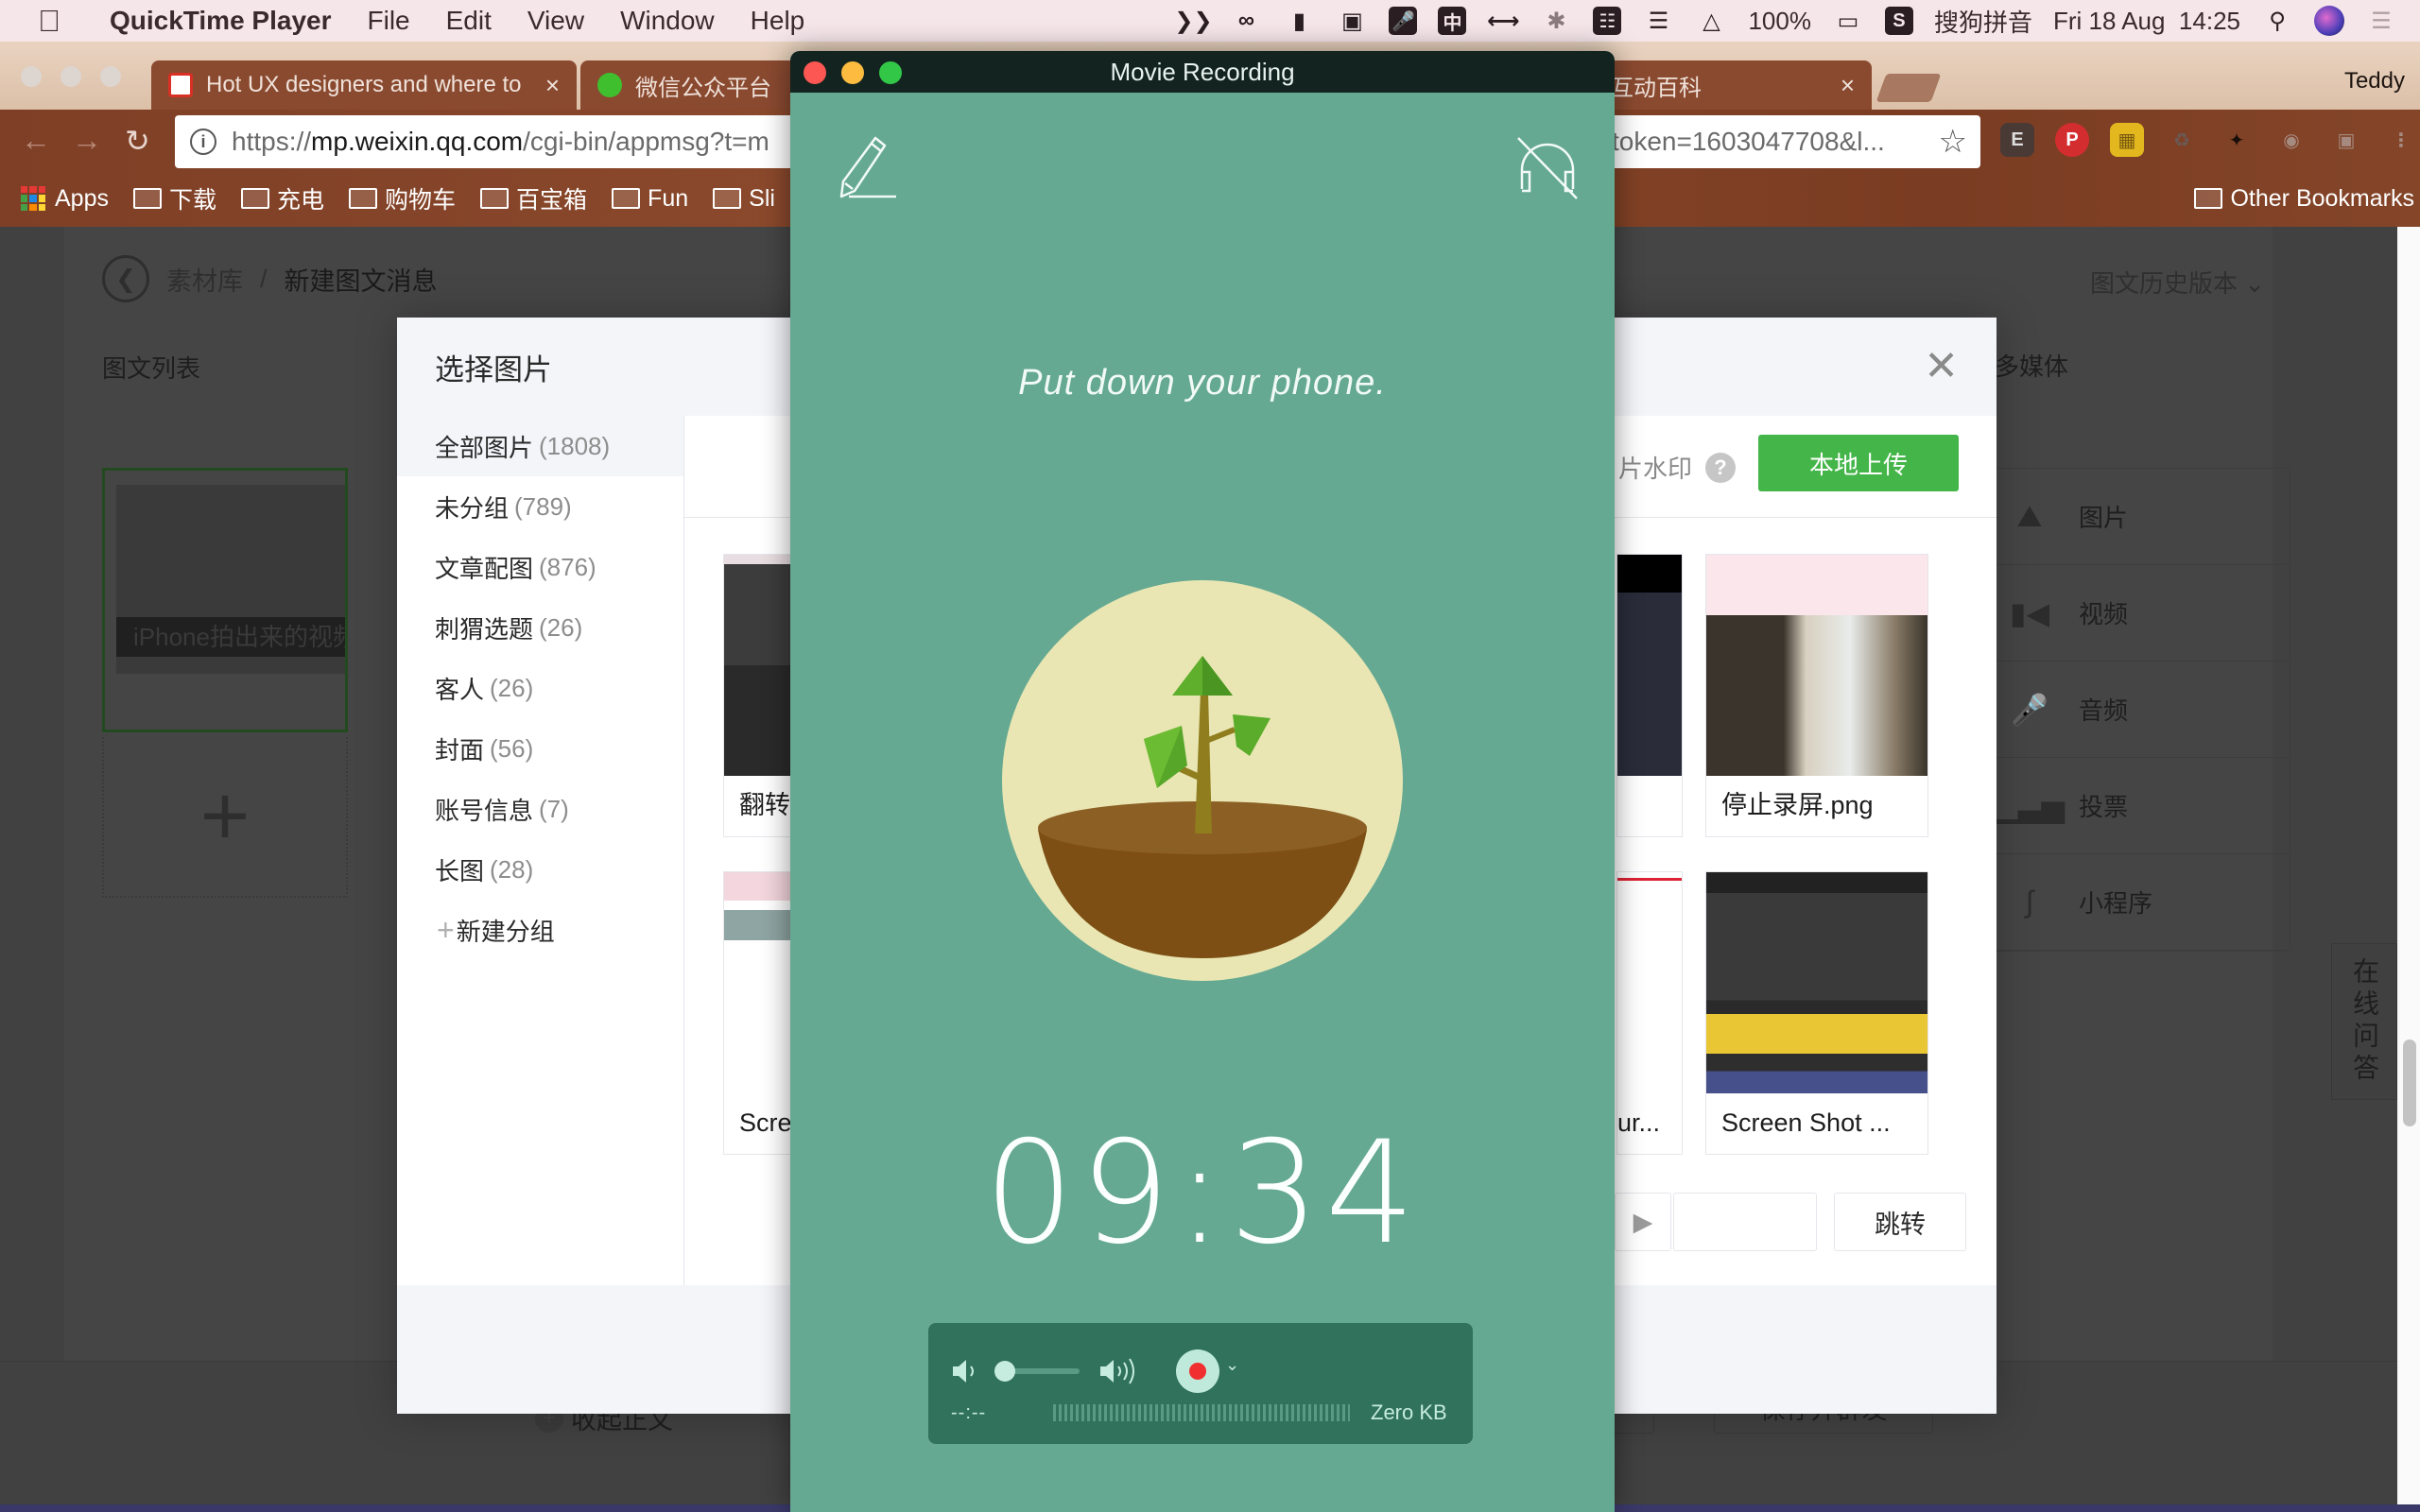 The height and width of the screenshot is (1512, 2420). What do you see at coordinates (1203, 72) in the screenshot?
I see `window-titlebar: Movie Recording` at bounding box center [1203, 72].